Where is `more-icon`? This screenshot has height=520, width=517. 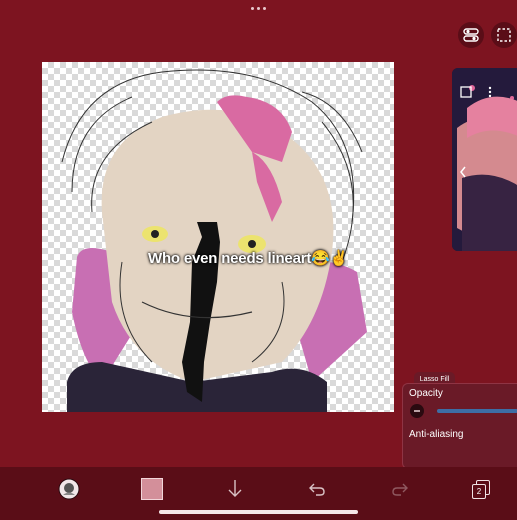
more-icon is located at coordinates (490, 92).